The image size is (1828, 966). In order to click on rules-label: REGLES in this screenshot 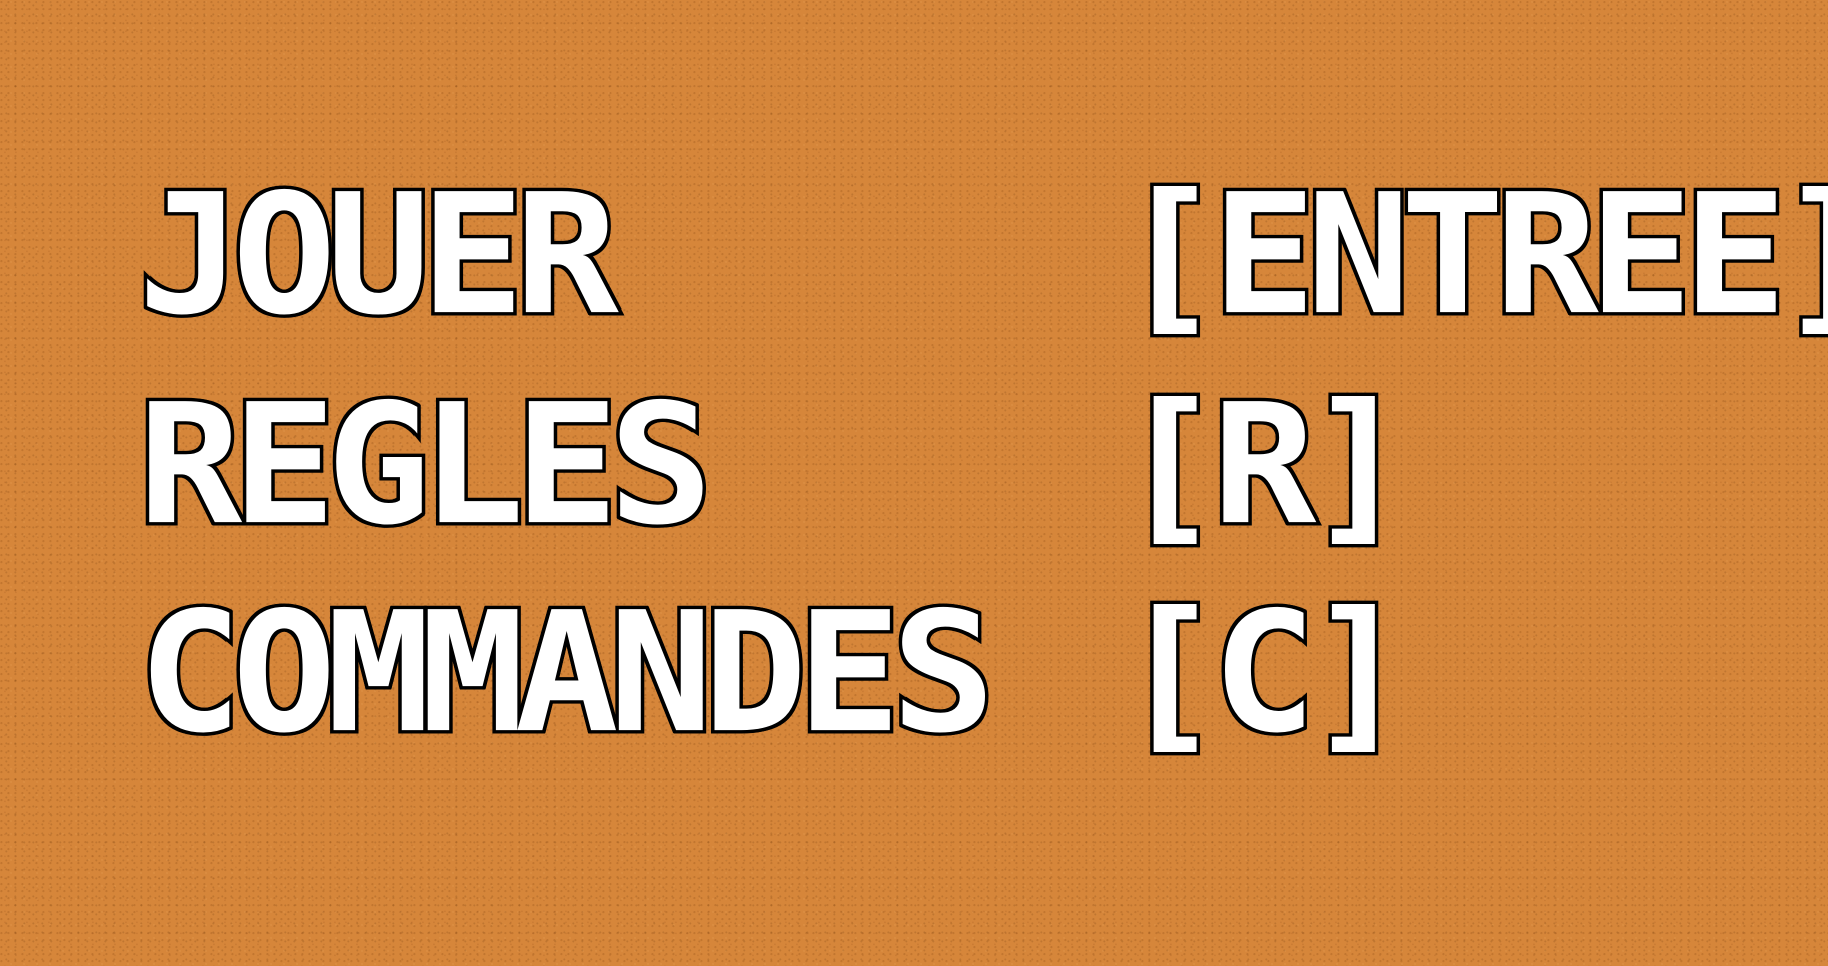, I will do `click(426, 464)`.